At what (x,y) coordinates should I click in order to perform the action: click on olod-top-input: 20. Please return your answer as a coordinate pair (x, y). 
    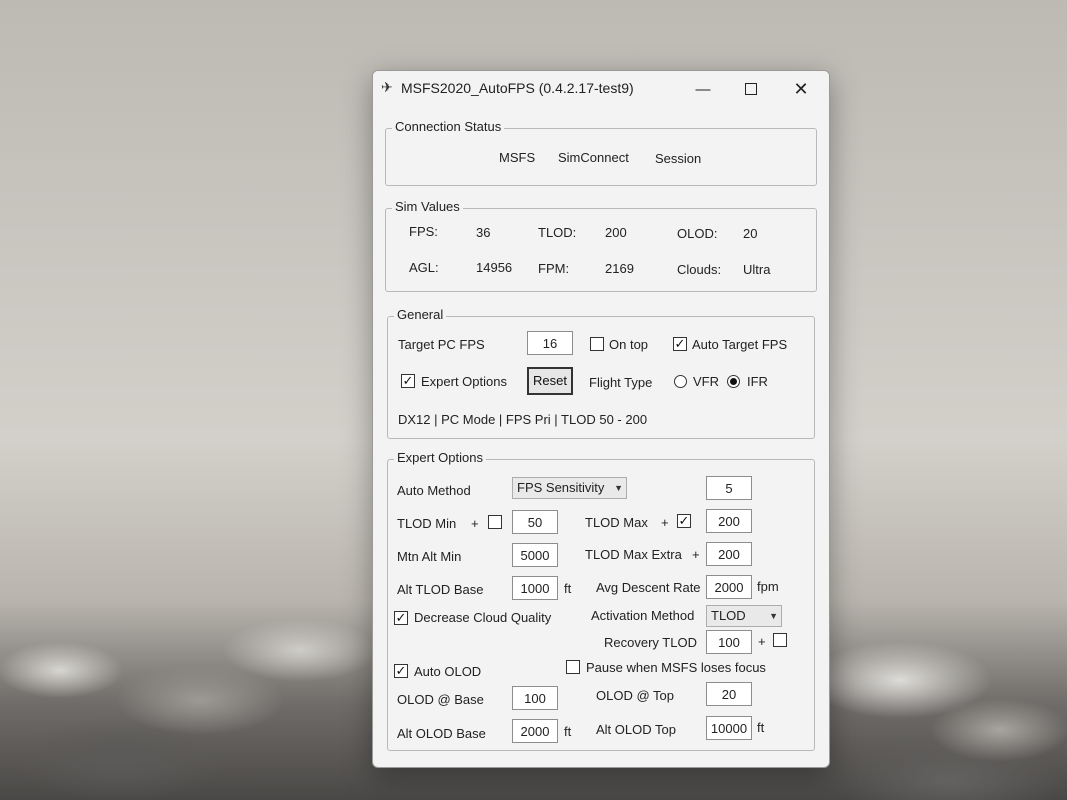
    Looking at the image, I should click on (729, 694).